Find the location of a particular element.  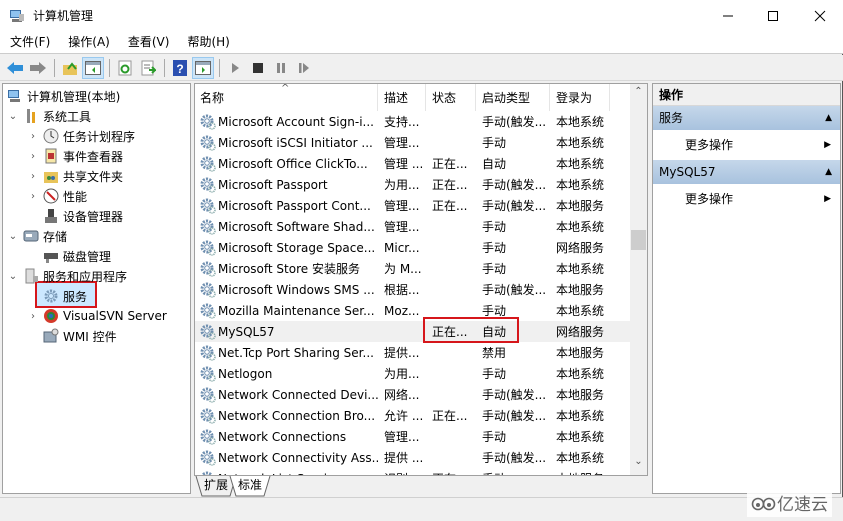

refresh-button is located at coordinates (125, 68).